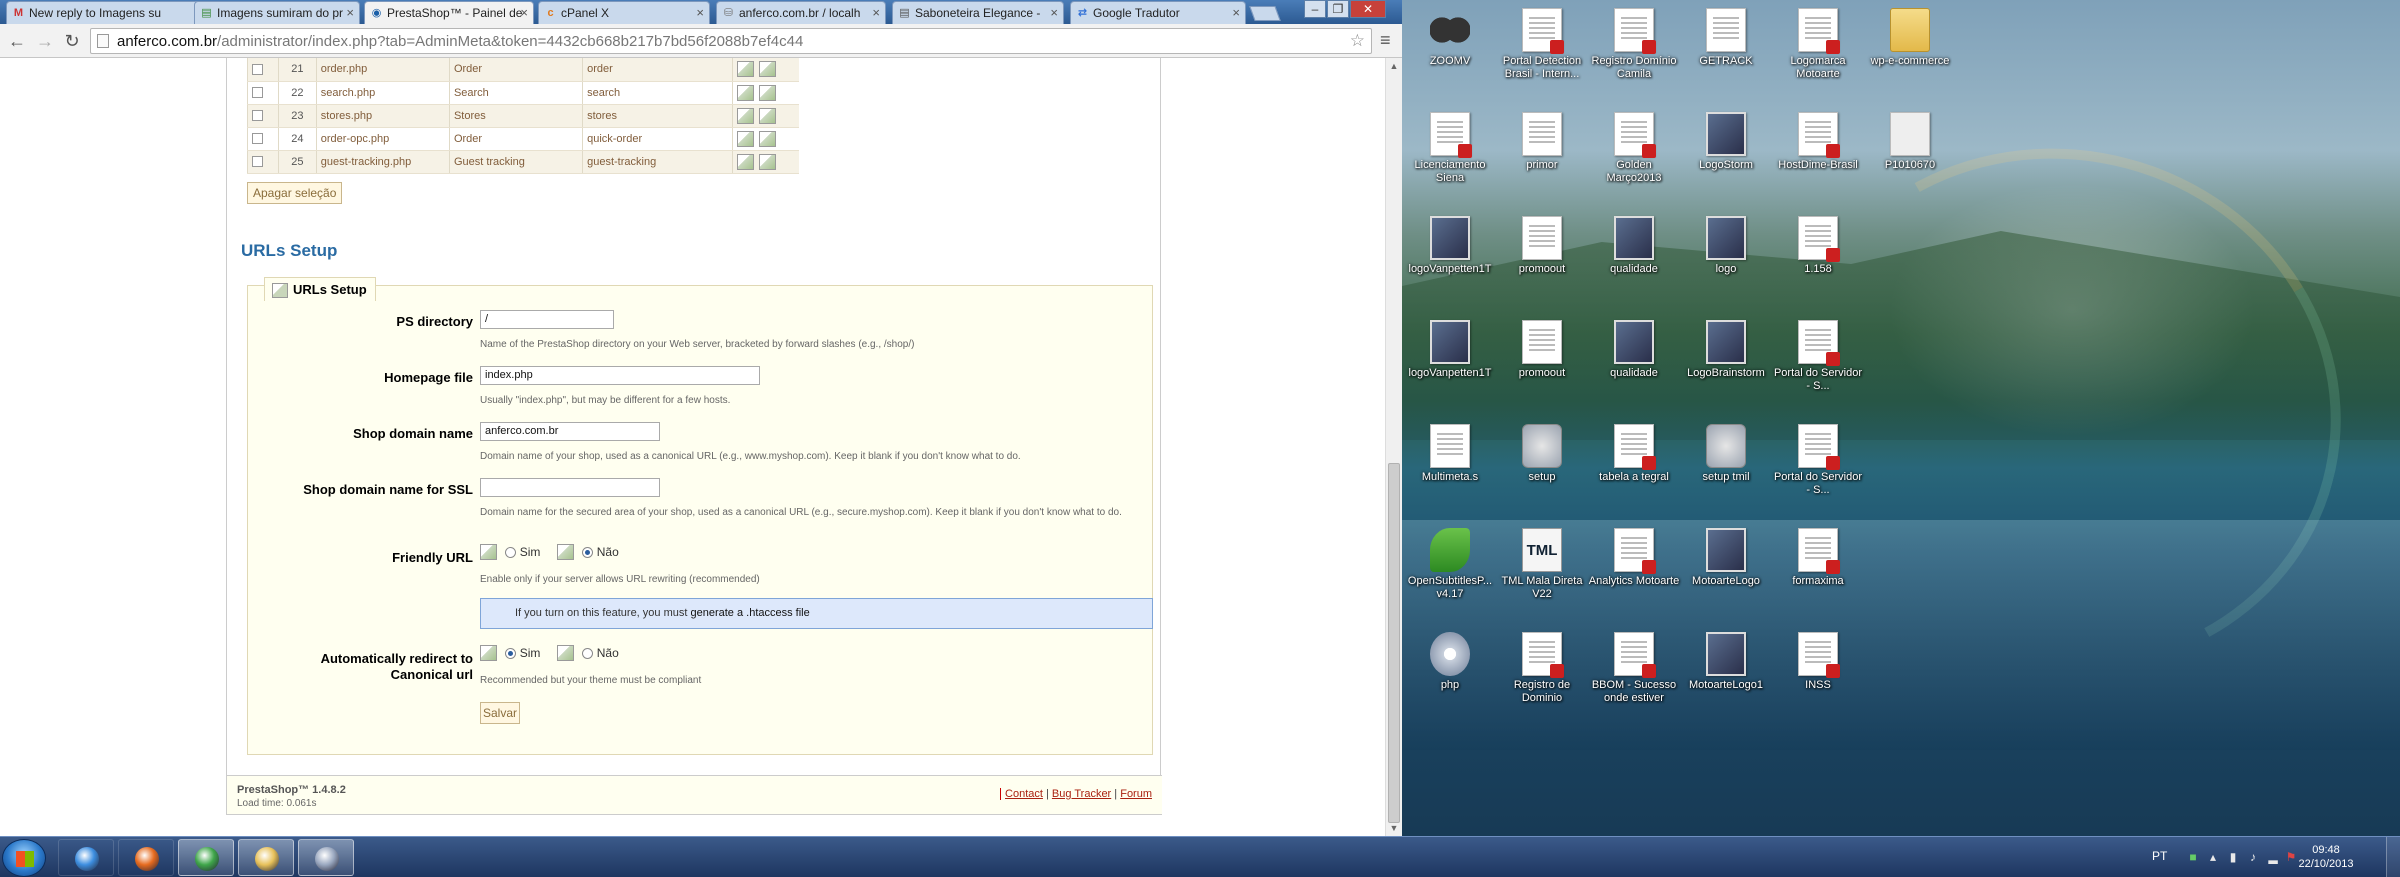 The image size is (2400, 877). What do you see at coordinates (2233, 857) in the screenshot?
I see `network-icon: ▮` at bounding box center [2233, 857].